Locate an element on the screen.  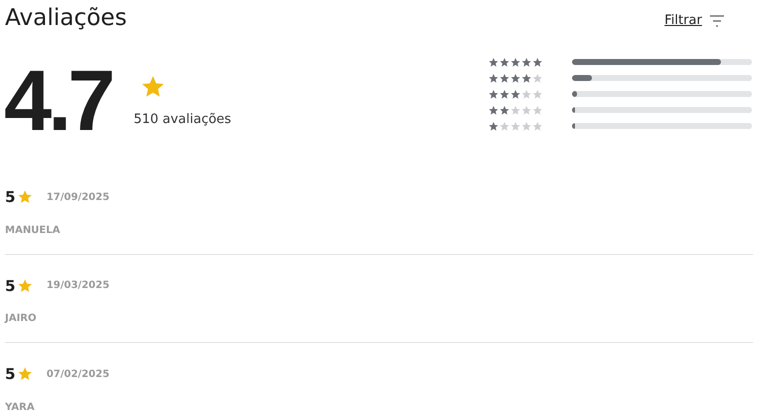
review-date: 19/03/2025 is located at coordinates (78, 286).